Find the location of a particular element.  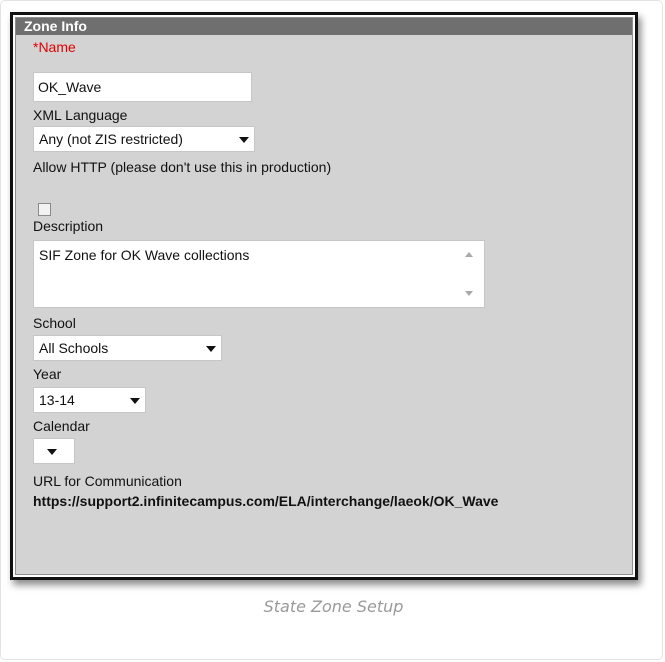

name-input: OK_Wave is located at coordinates (142, 87).